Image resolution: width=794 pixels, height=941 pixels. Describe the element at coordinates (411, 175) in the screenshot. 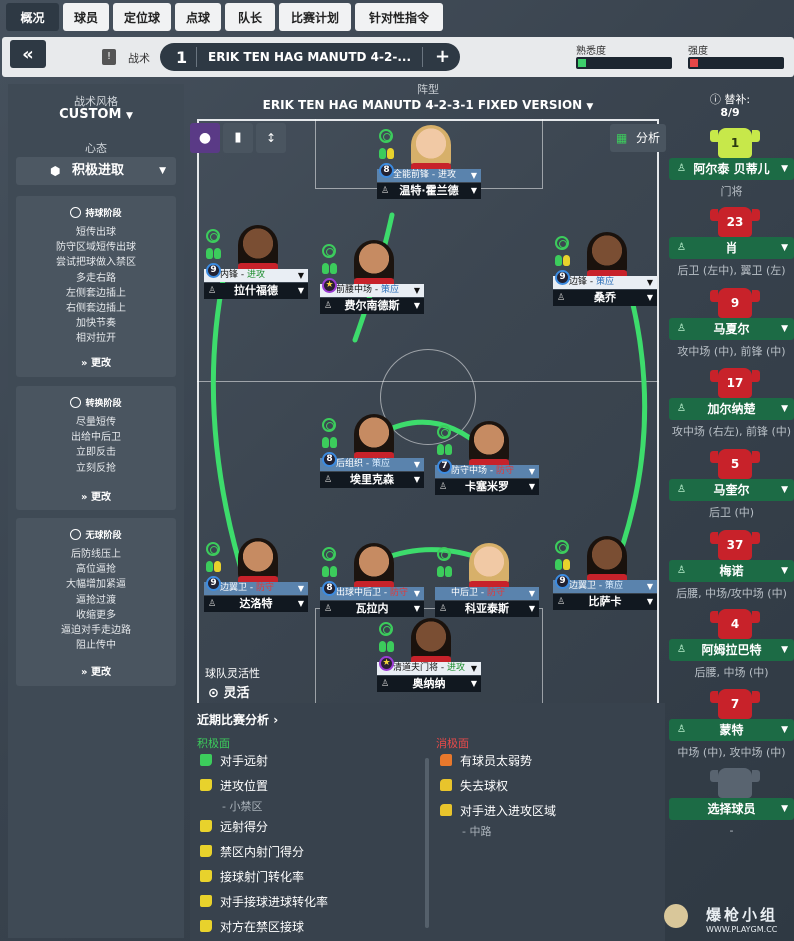

I see `role-name: 全能前锋` at that location.